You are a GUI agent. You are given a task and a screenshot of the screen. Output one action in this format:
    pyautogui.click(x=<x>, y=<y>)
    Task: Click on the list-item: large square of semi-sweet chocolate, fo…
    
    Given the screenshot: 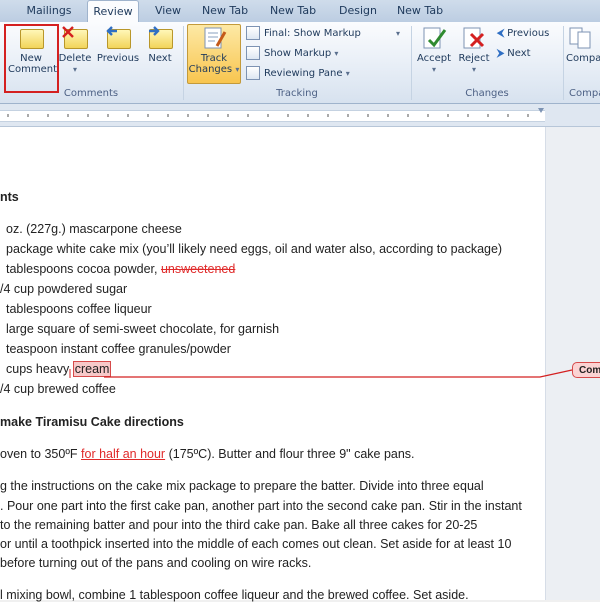 What is the action you would take?
    pyautogui.click(x=143, y=329)
    